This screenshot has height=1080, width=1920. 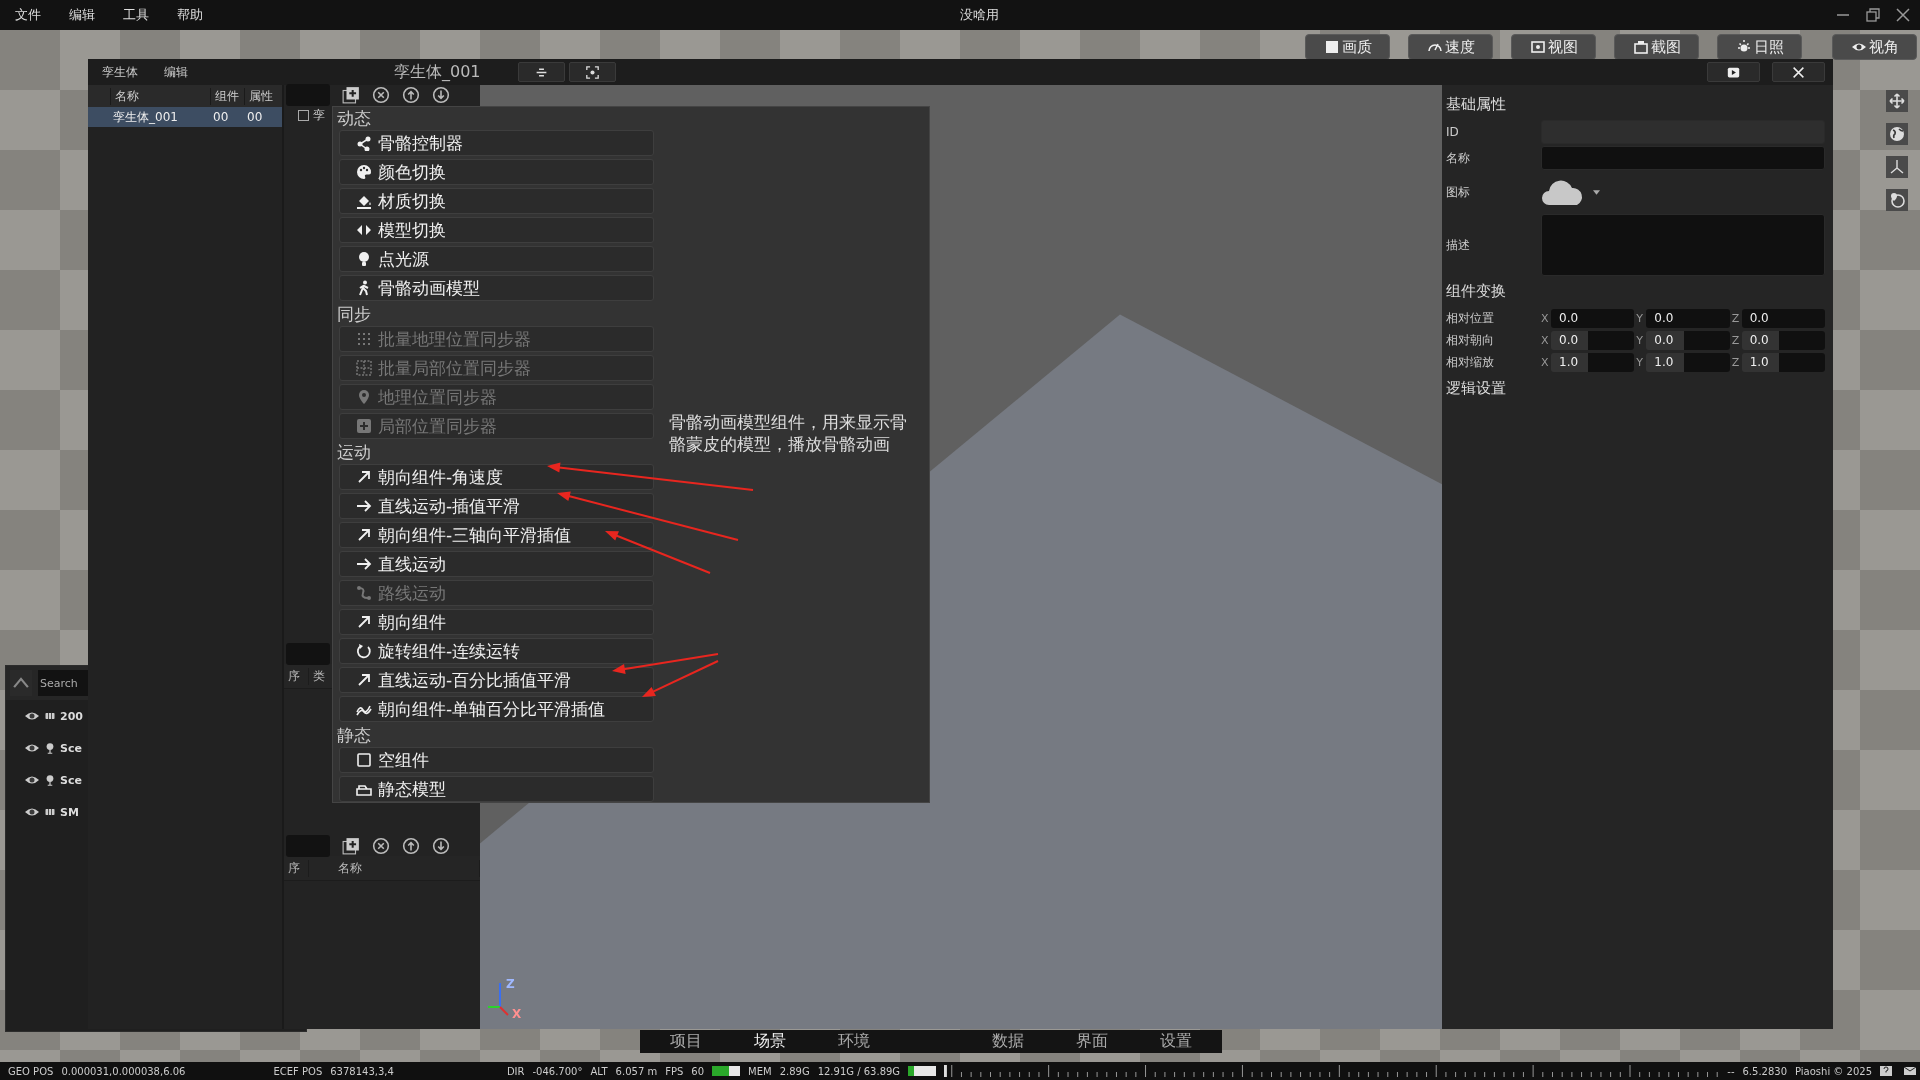 What do you see at coordinates (1656, 47) in the screenshot?
I see `toolbar-button: 截图` at bounding box center [1656, 47].